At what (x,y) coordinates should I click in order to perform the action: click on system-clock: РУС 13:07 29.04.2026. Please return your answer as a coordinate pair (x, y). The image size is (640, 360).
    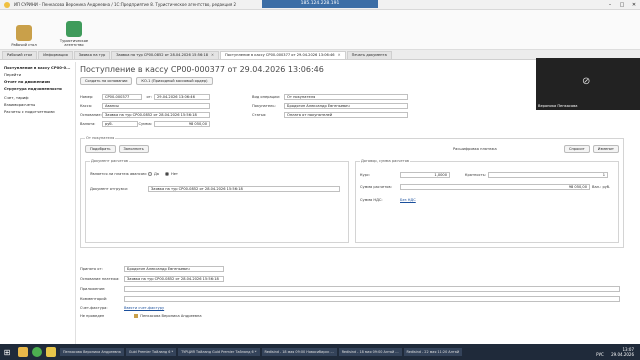
    Looking at the image, I should click on (618, 352).